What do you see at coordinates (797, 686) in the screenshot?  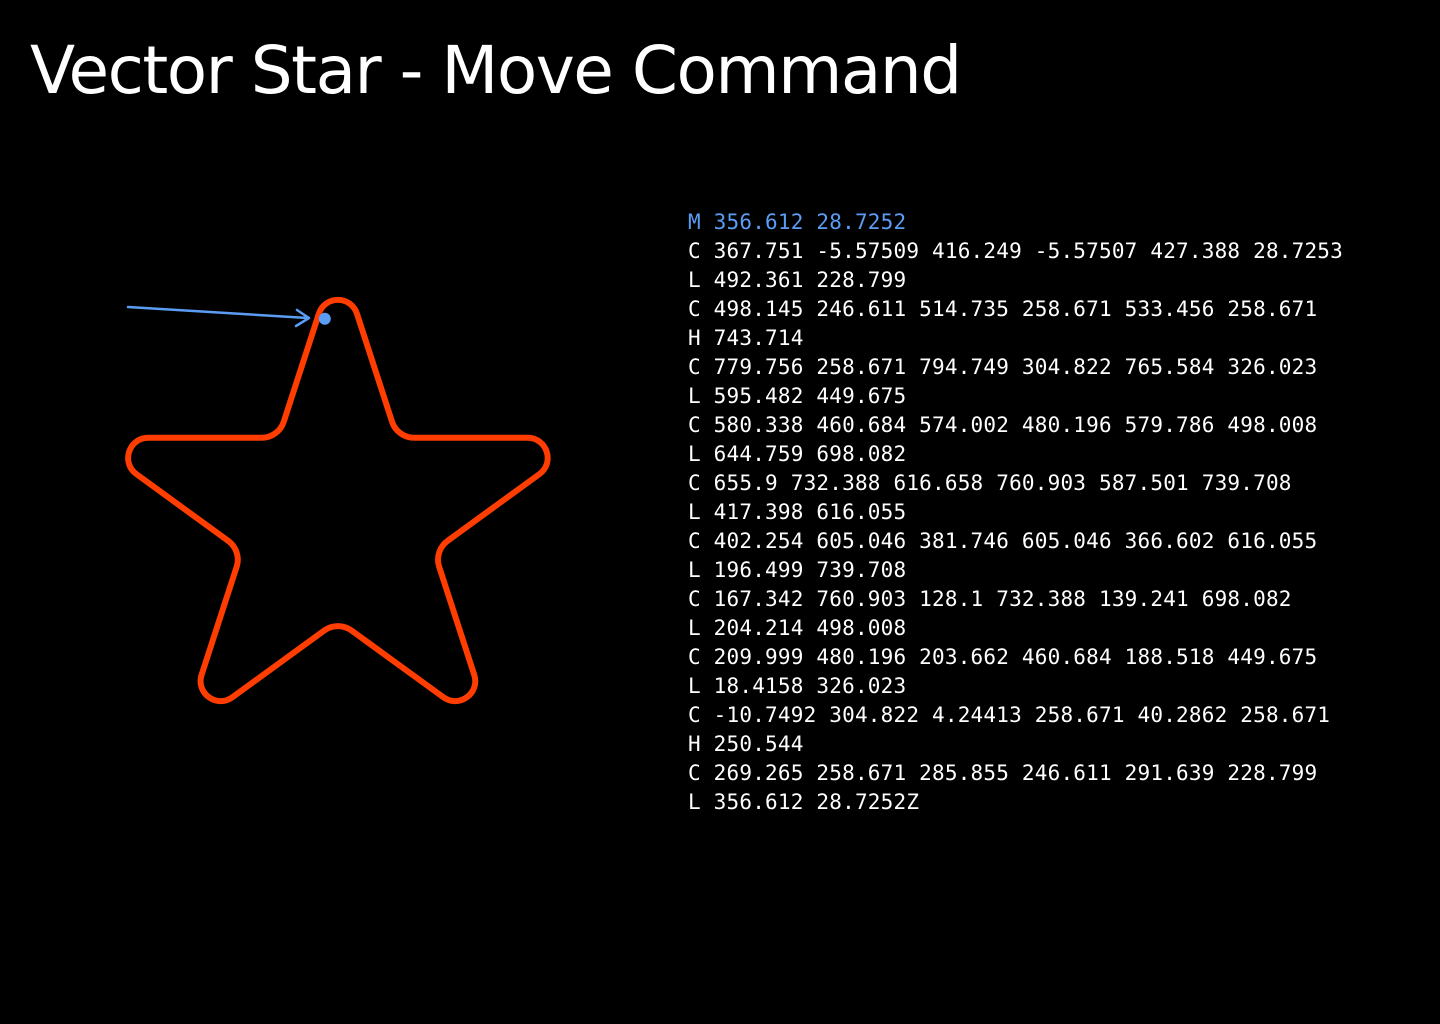 I see `path-command-line: L 18.4158 326.023` at bounding box center [797, 686].